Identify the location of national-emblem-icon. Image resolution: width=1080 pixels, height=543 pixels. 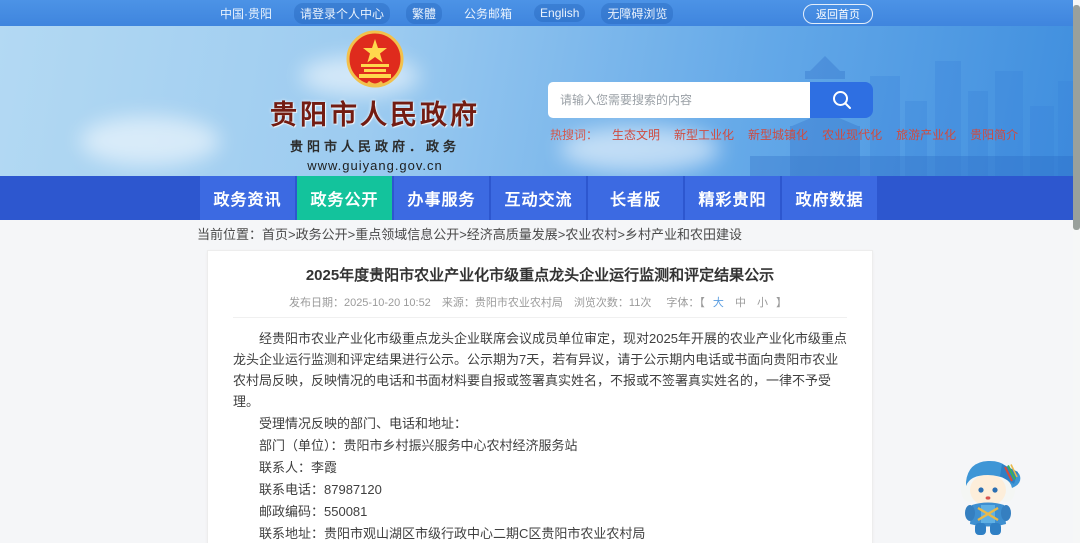
(375, 59).